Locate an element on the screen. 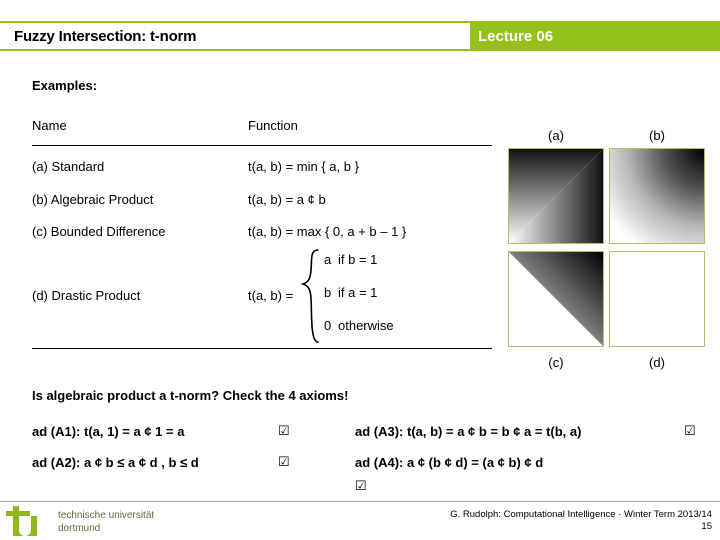 This screenshot has width=720, height=540. footer-page-number: 15 is located at coordinates (706, 526).